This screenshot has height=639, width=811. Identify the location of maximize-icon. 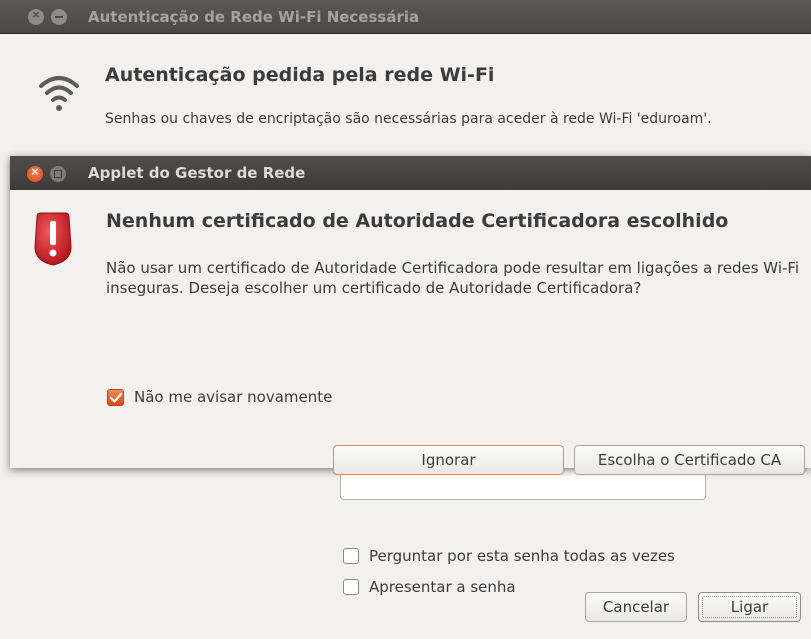
(58, 174).